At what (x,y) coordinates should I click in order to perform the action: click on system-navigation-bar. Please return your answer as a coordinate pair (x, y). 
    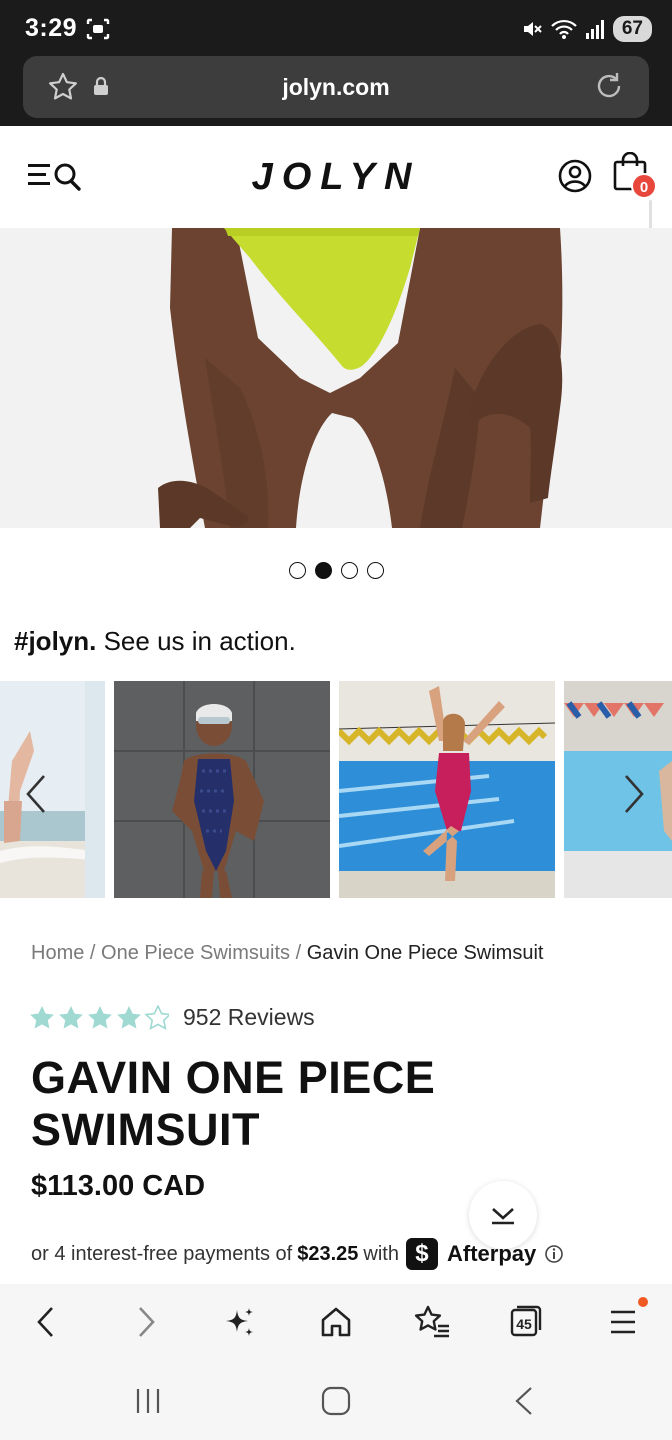
    Looking at the image, I should click on (336, 1402).